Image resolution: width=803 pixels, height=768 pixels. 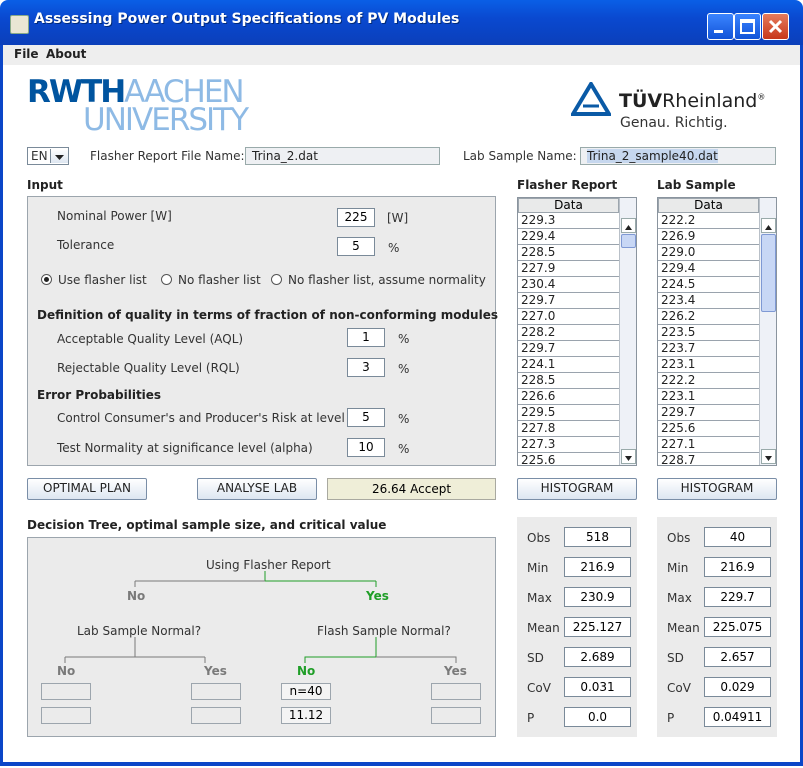 I want to click on arrow-up-icon, so click(x=628, y=227).